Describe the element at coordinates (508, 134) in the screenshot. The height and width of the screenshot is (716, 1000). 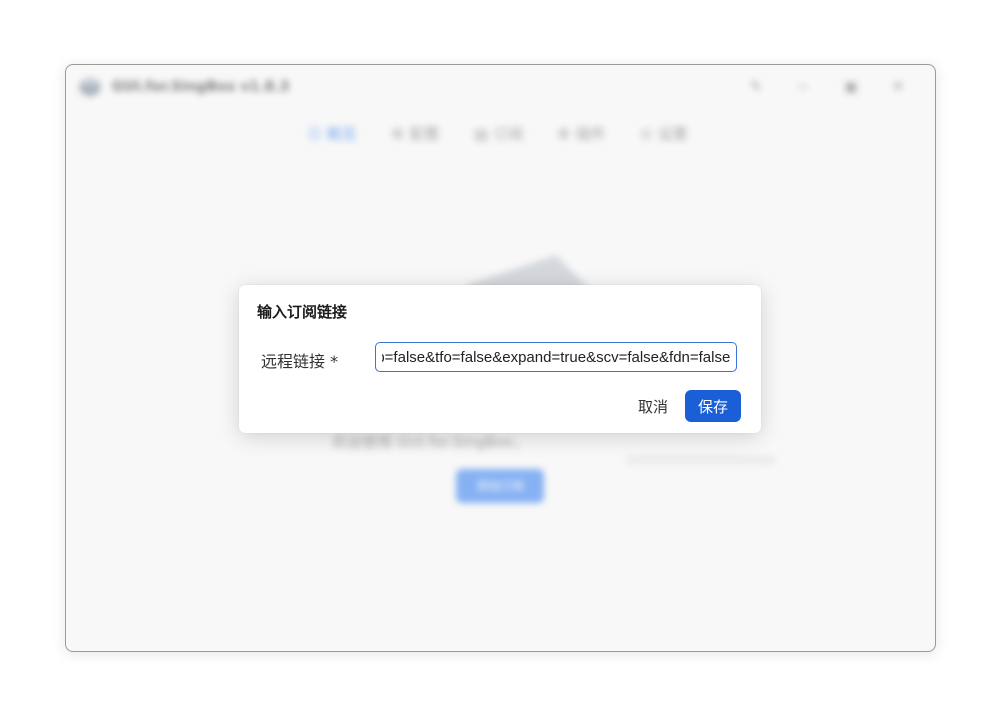
I see `tab-label: 订阅` at that location.